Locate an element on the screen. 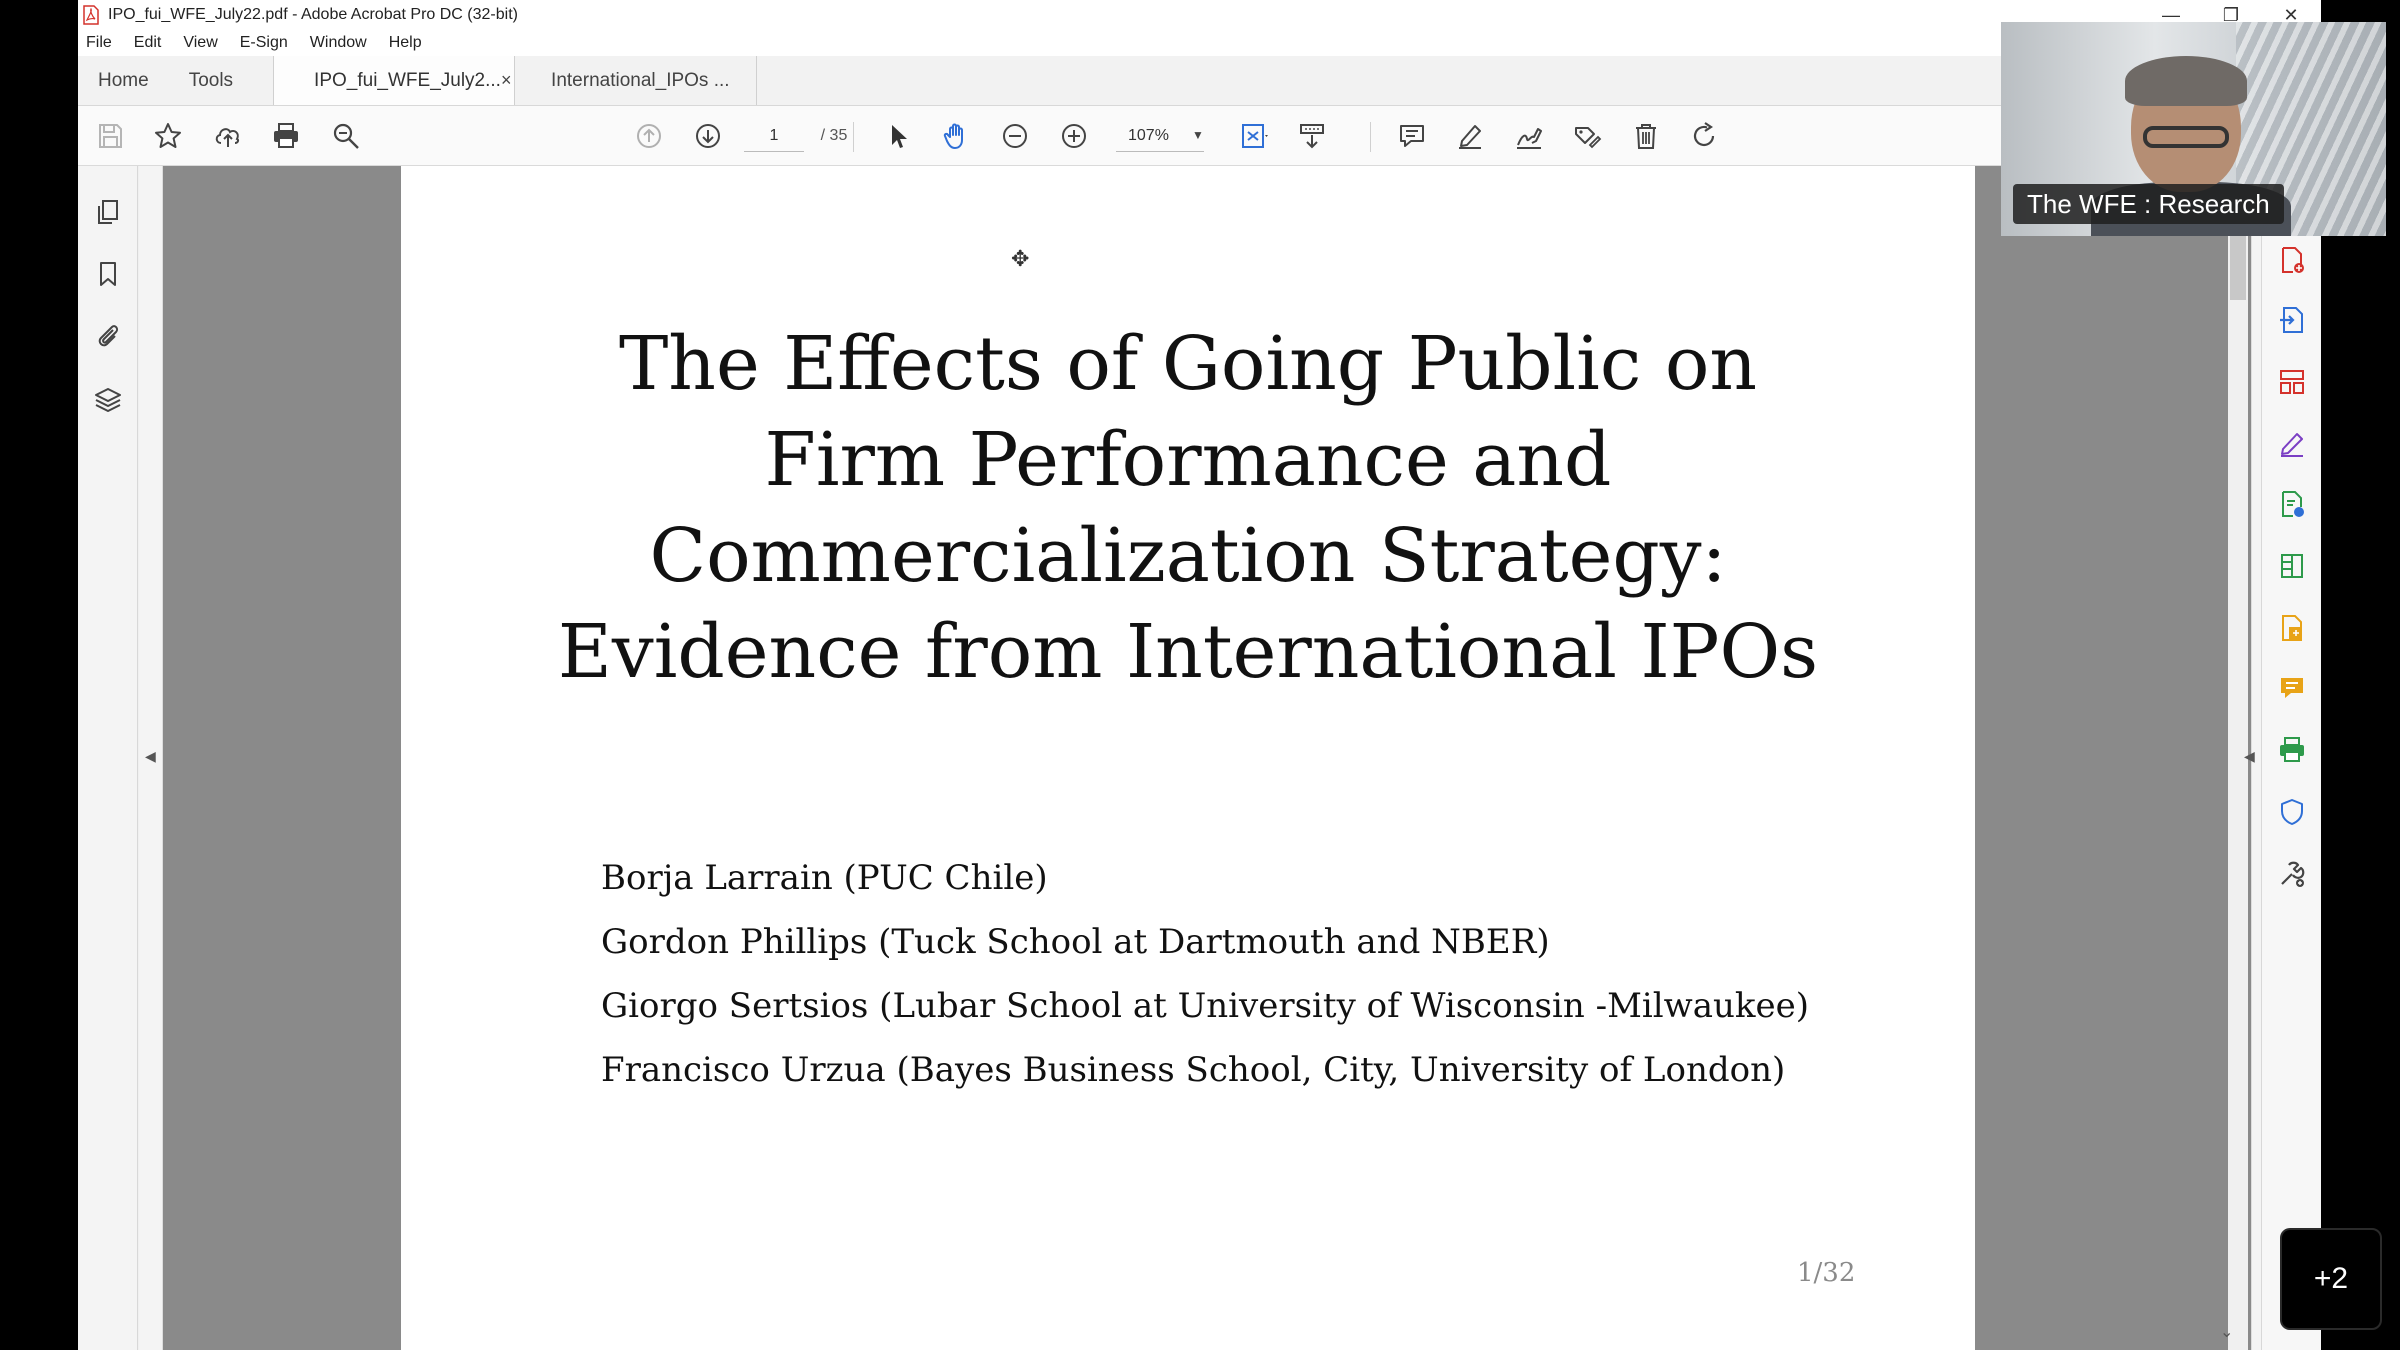 The width and height of the screenshot is (2400, 1350). rotate-icon is located at coordinates (1704, 136).